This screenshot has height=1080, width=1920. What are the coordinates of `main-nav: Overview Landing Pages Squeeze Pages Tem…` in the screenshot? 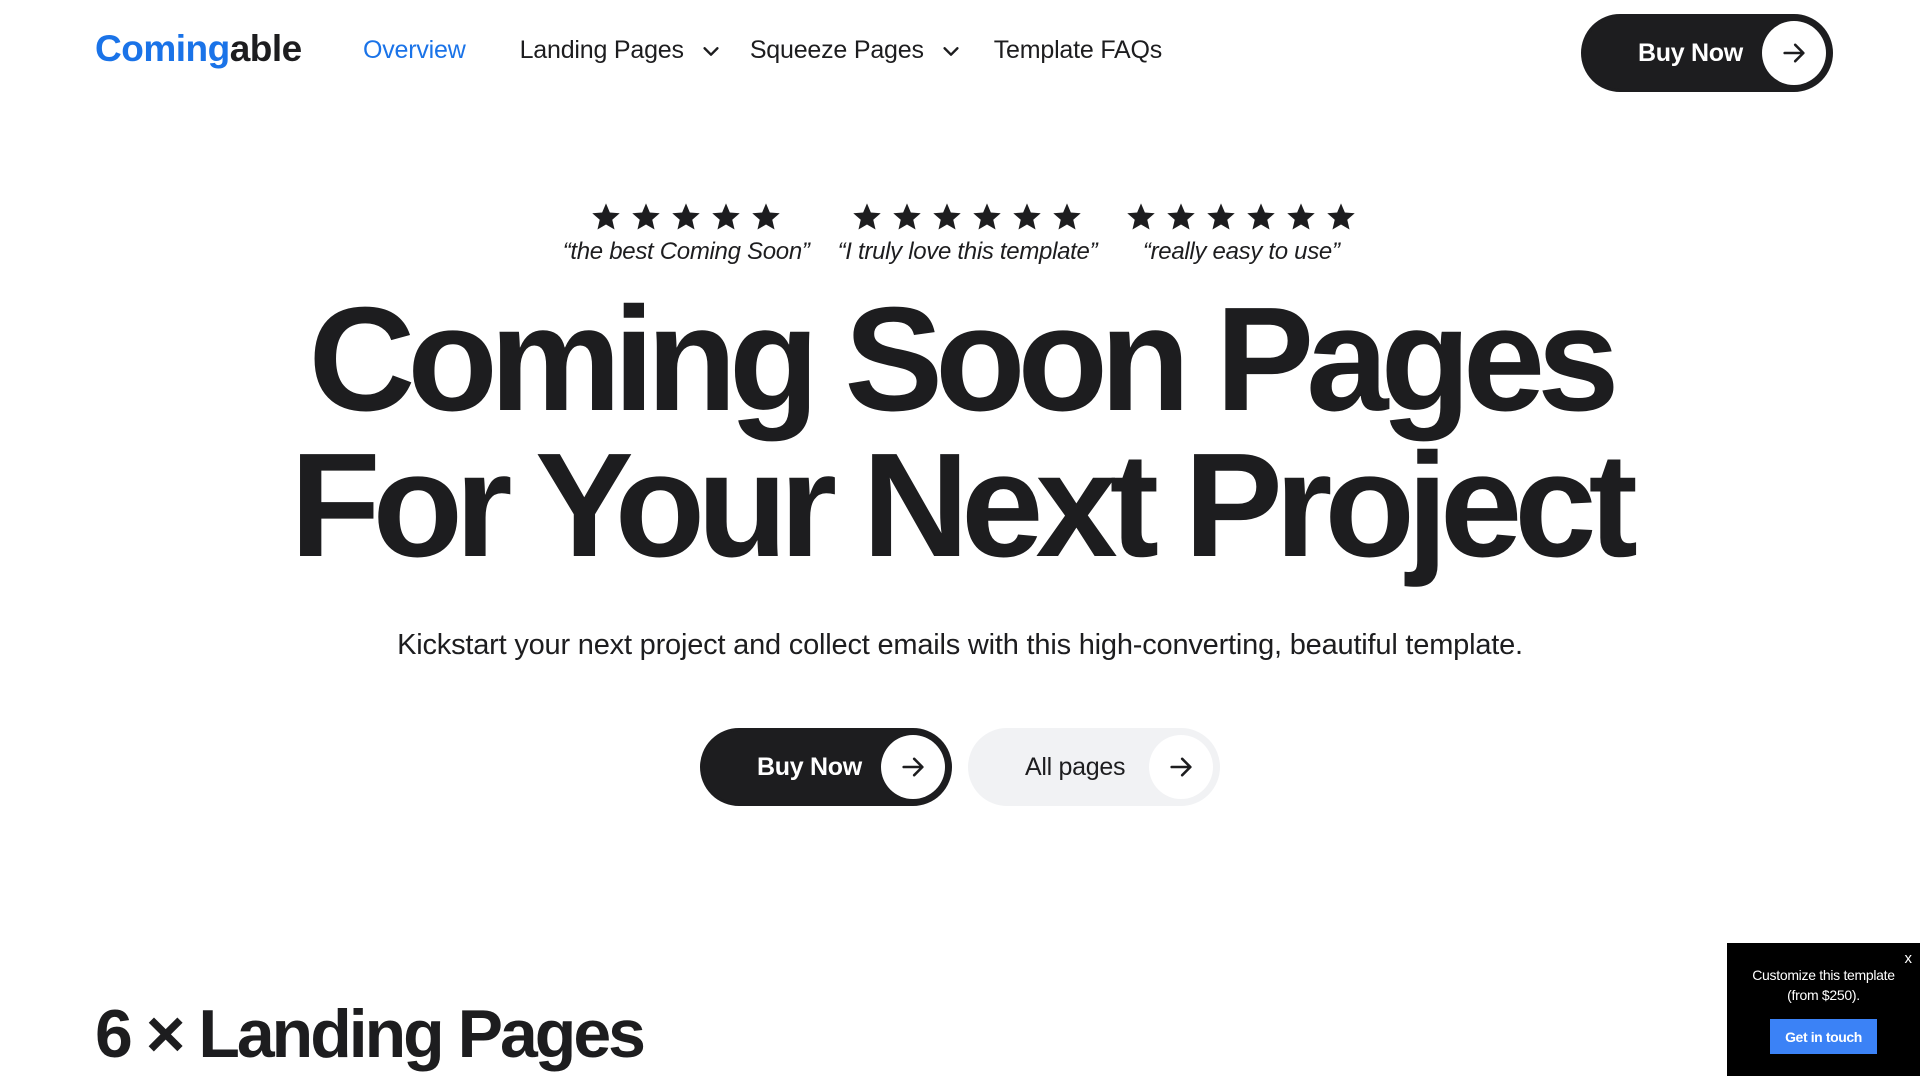 It's located at (762, 50).